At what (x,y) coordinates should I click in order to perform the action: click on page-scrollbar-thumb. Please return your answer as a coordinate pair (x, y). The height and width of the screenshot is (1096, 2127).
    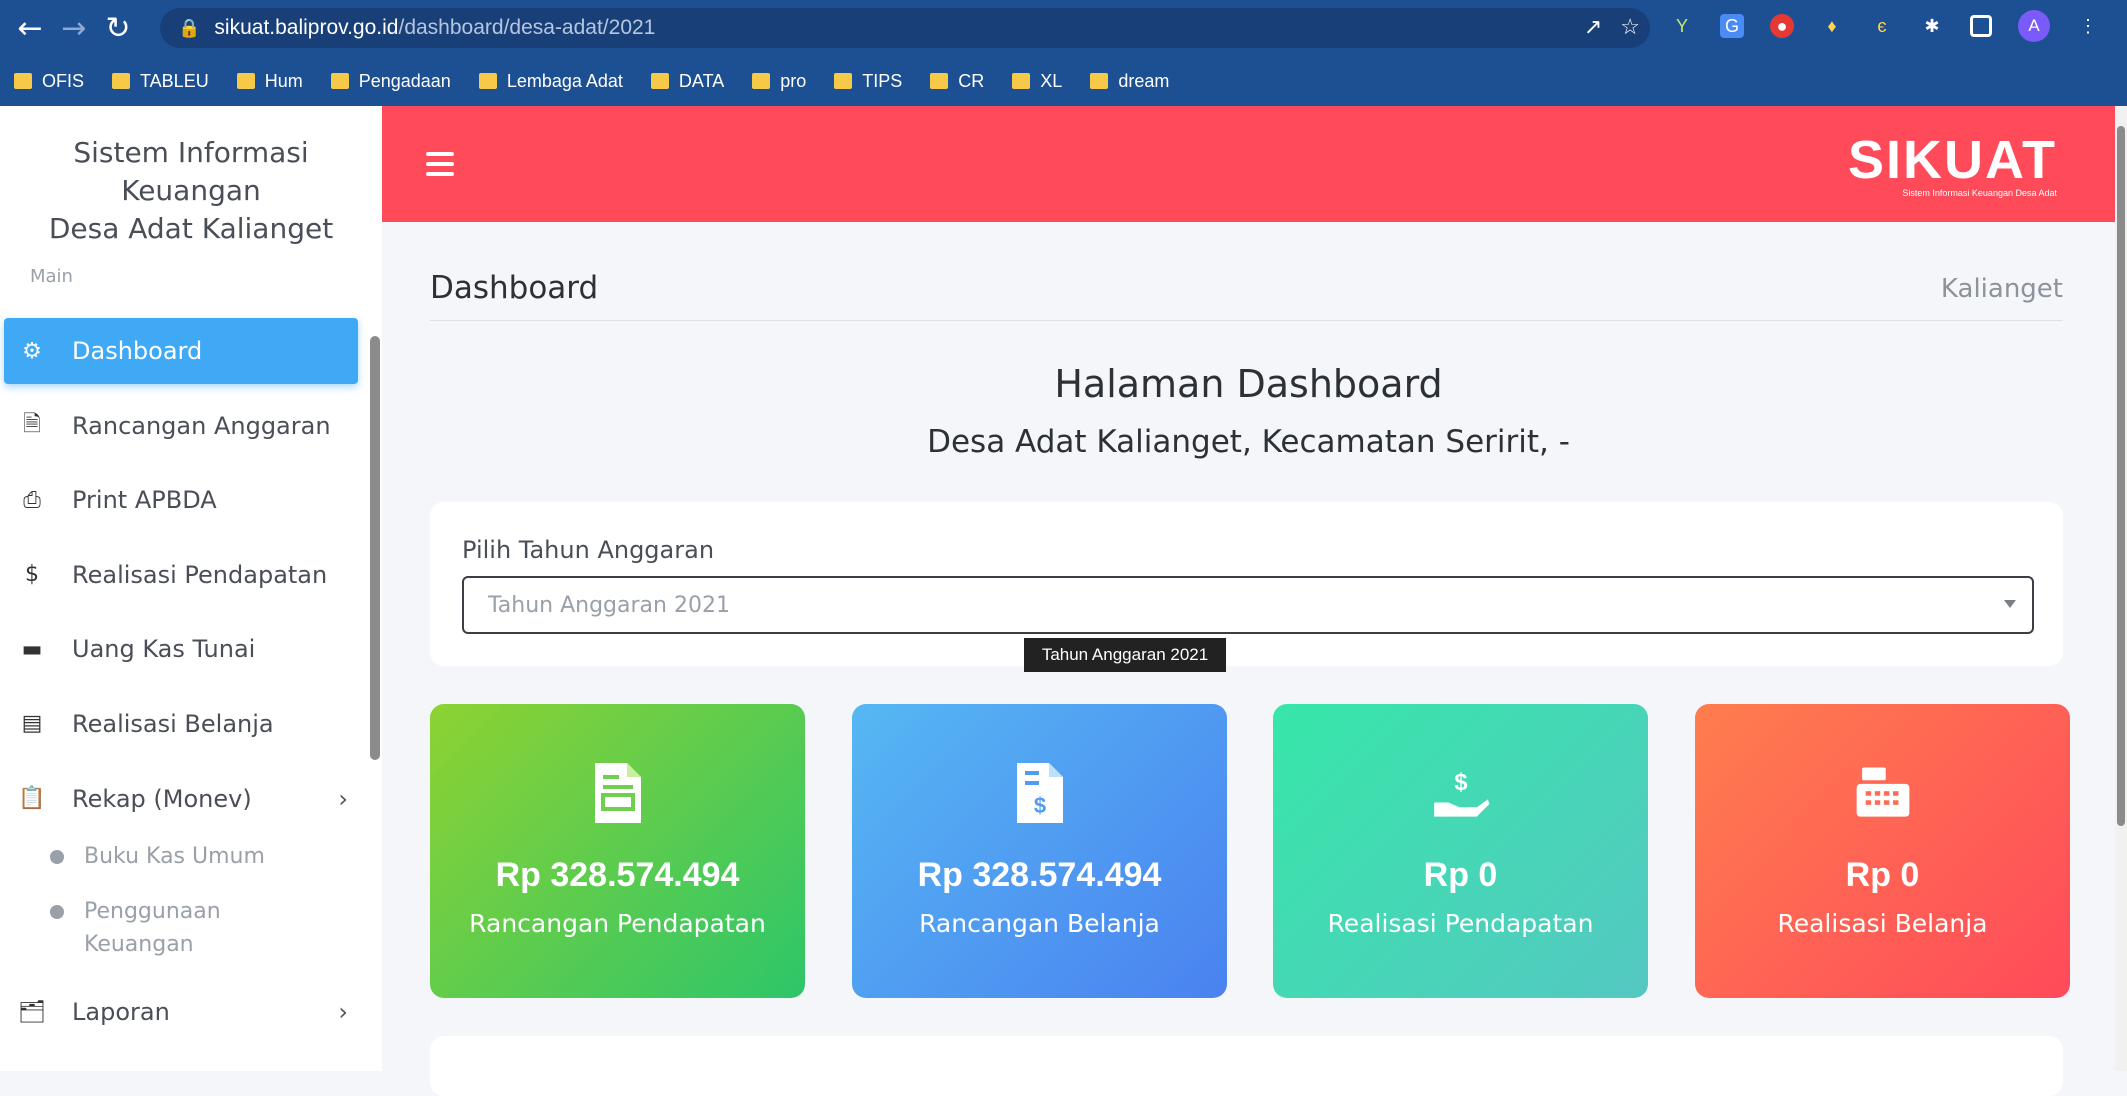
    Looking at the image, I should click on (2121, 476).